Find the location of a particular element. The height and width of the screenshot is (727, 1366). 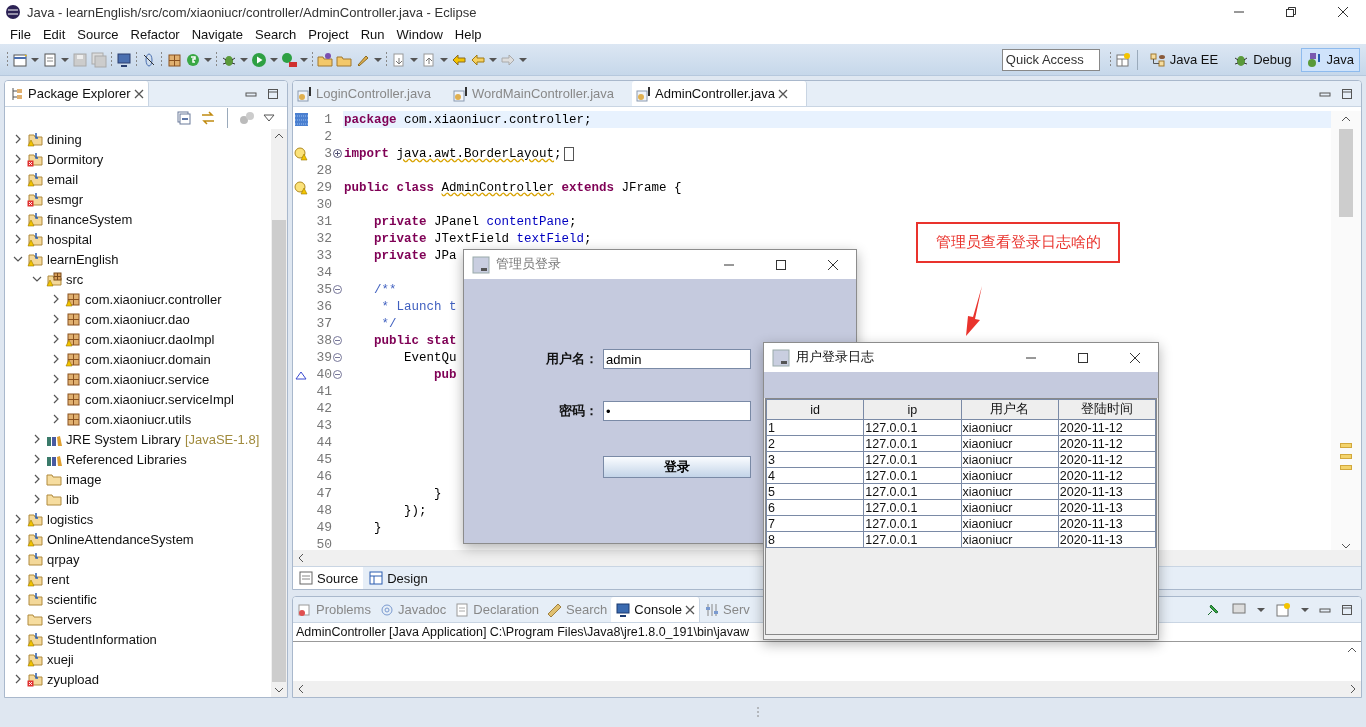

column-header: ip is located at coordinates (912, 409).